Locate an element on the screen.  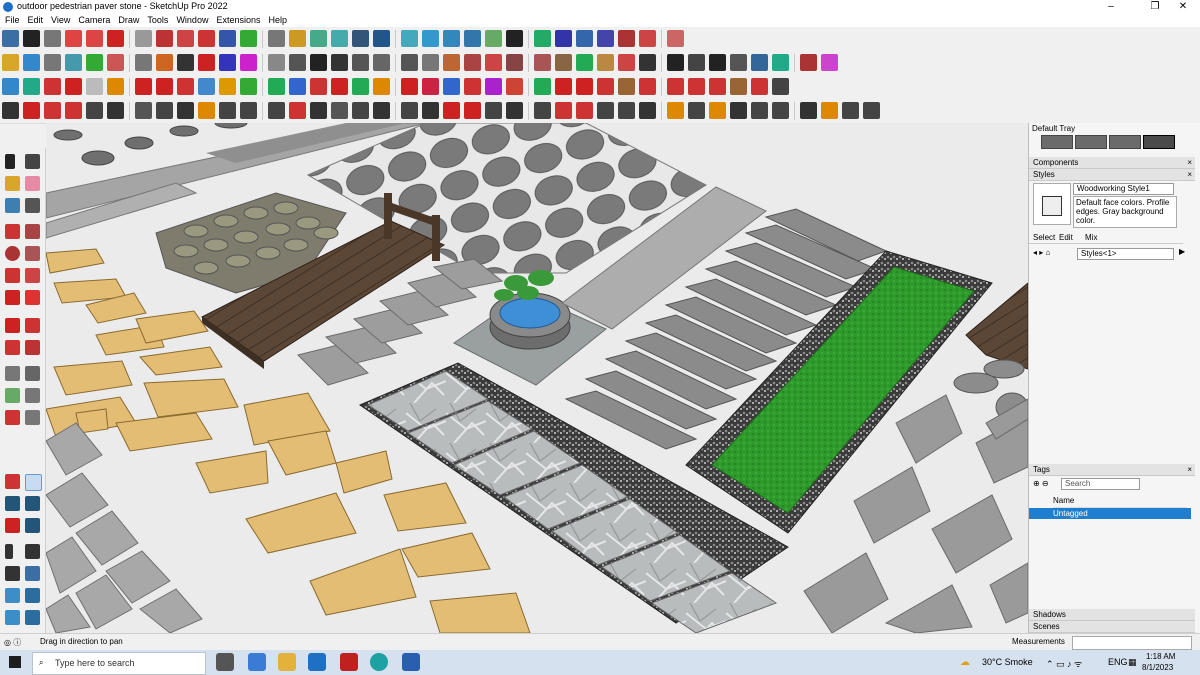
rectangle-icon is located at coordinates (32, 231).